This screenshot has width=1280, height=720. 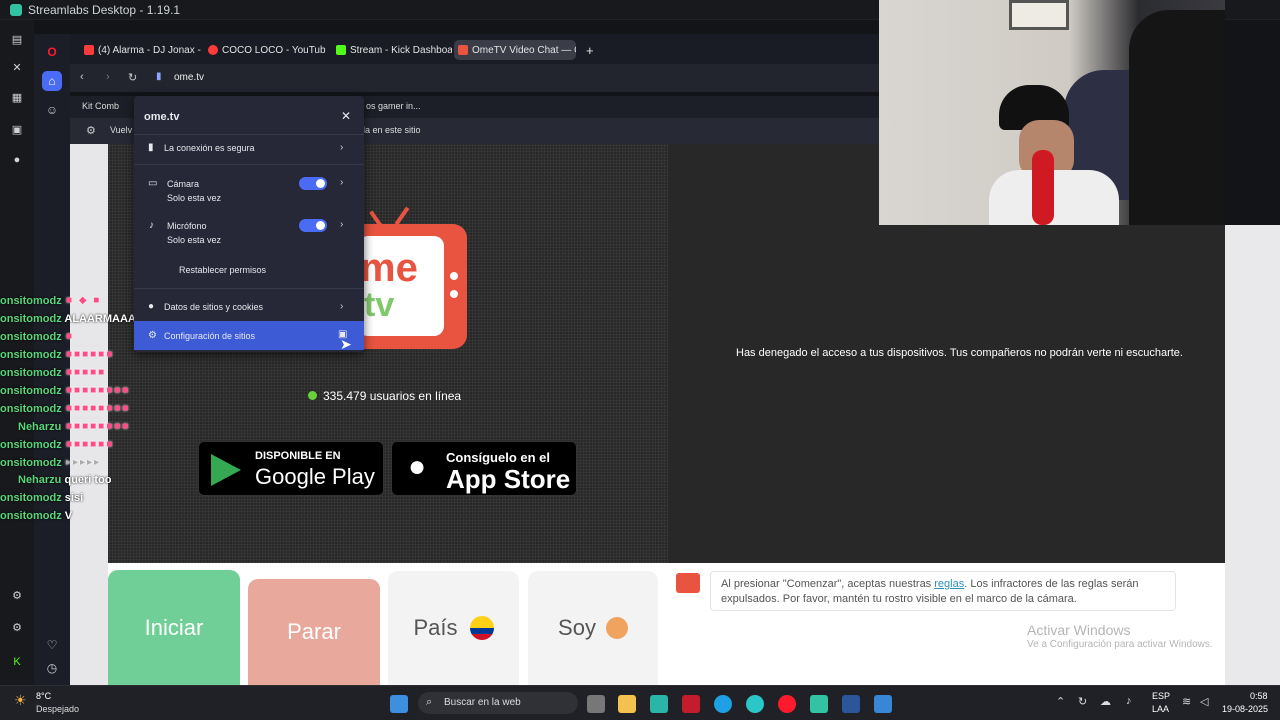 What do you see at coordinates (40, 427) in the screenshot?
I see `chat-message: Neharzu` at bounding box center [40, 427].